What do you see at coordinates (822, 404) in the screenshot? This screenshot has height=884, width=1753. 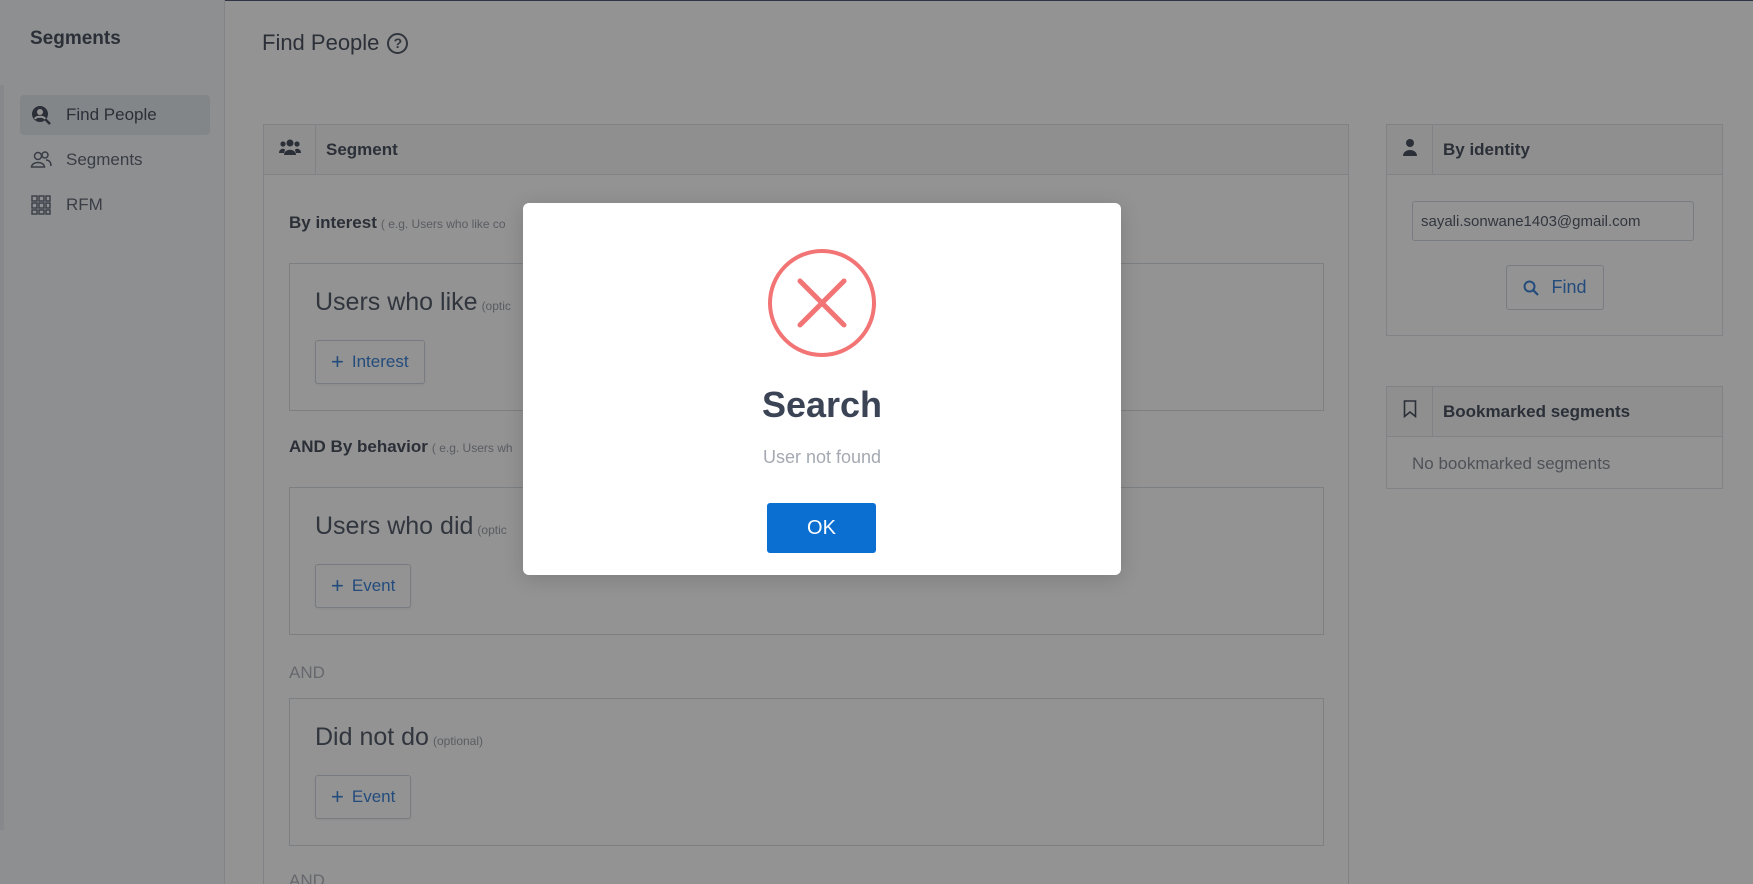 I see `dialog-title: Search` at bounding box center [822, 404].